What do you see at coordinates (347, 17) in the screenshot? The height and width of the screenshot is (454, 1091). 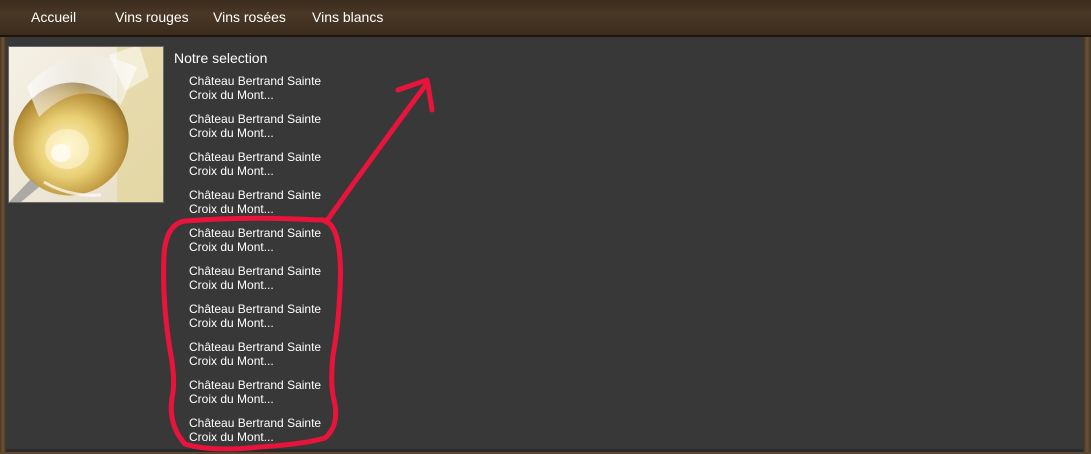 I see `nav-item-vins-blancs: Vins blancs` at bounding box center [347, 17].